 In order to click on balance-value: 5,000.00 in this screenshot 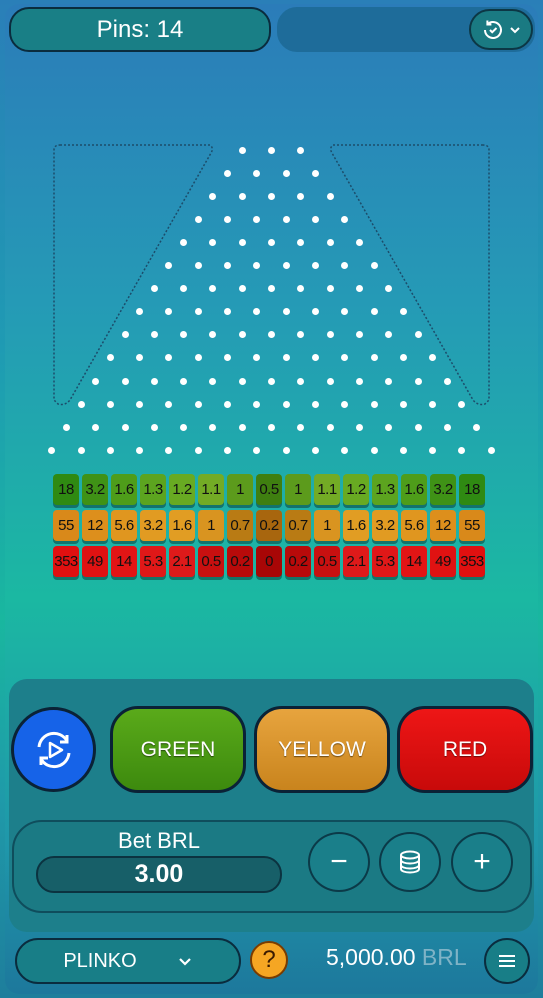, I will do `click(371, 957)`.